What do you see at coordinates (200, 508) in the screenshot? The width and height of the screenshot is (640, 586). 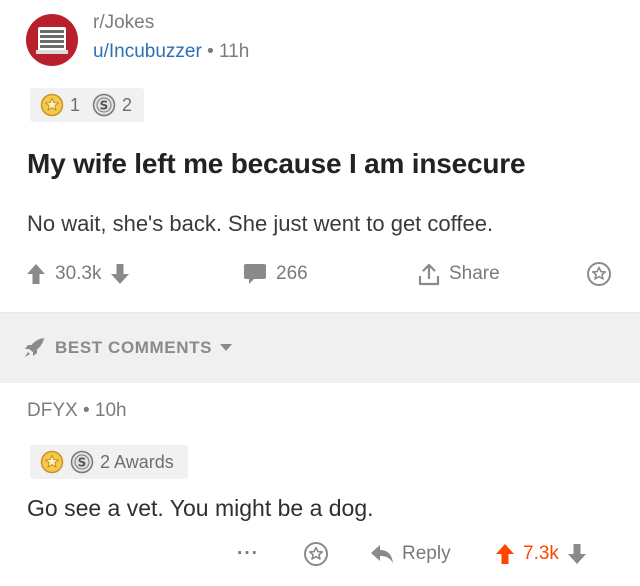 I see `comment-body: Go see a vet. You might be a dog.` at bounding box center [200, 508].